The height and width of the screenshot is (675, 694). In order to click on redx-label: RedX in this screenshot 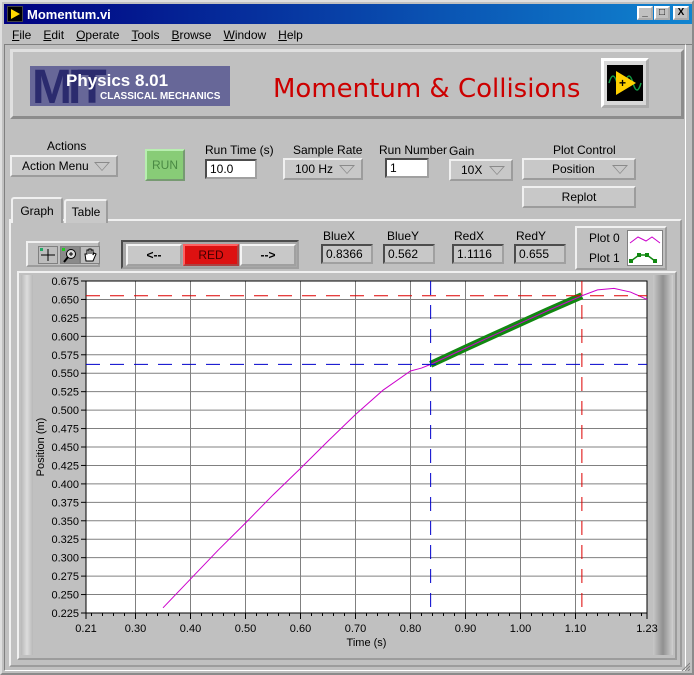, I will do `click(469, 236)`.